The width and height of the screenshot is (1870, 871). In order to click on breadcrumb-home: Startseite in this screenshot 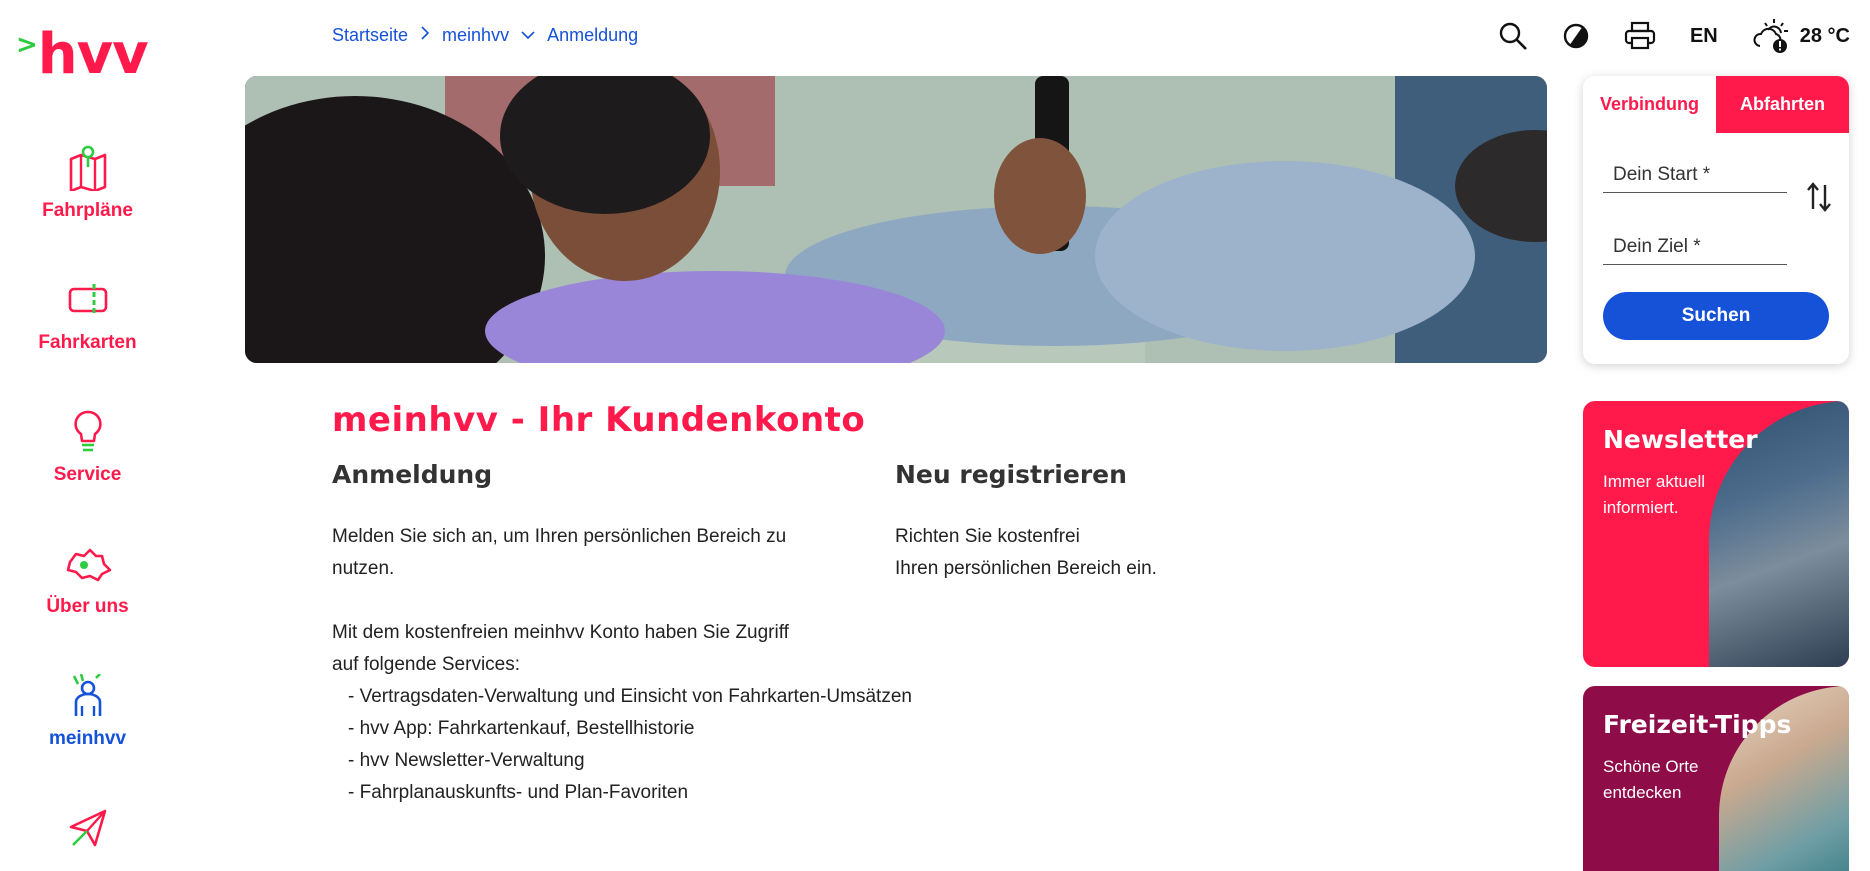, I will do `click(370, 35)`.